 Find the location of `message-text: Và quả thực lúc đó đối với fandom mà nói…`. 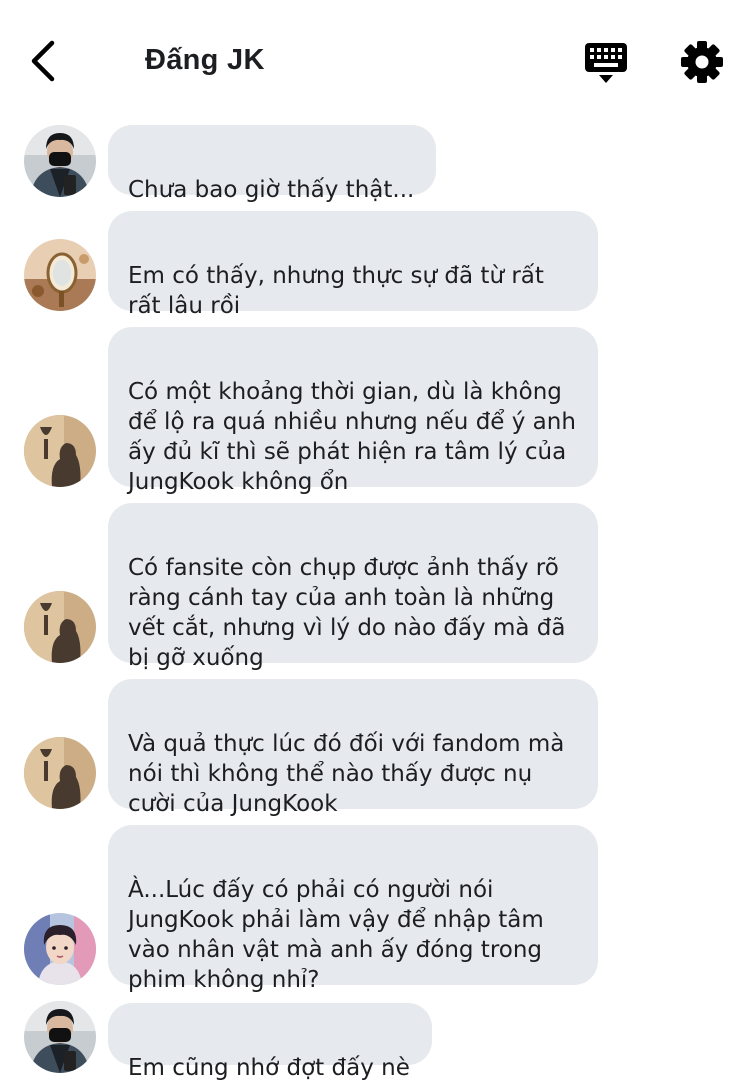

message-text: Và quả thực lúc đó đối với fandom mà nói… is located at coordinates (346, 774).